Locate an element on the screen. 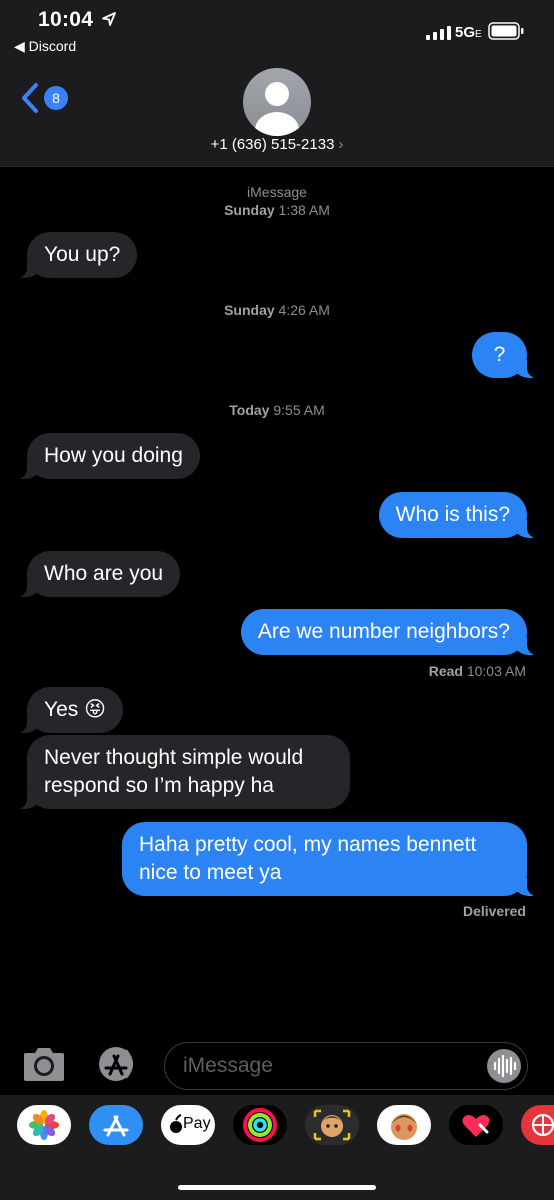 The image size is (554, 1200). web-icon is located at coordinates (537, 1125).